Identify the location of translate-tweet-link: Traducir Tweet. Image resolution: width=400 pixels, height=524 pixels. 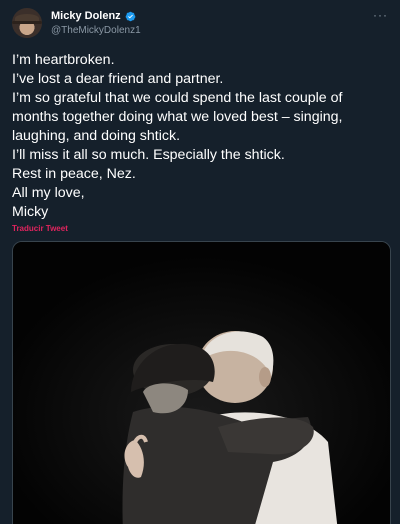
(40, 228).